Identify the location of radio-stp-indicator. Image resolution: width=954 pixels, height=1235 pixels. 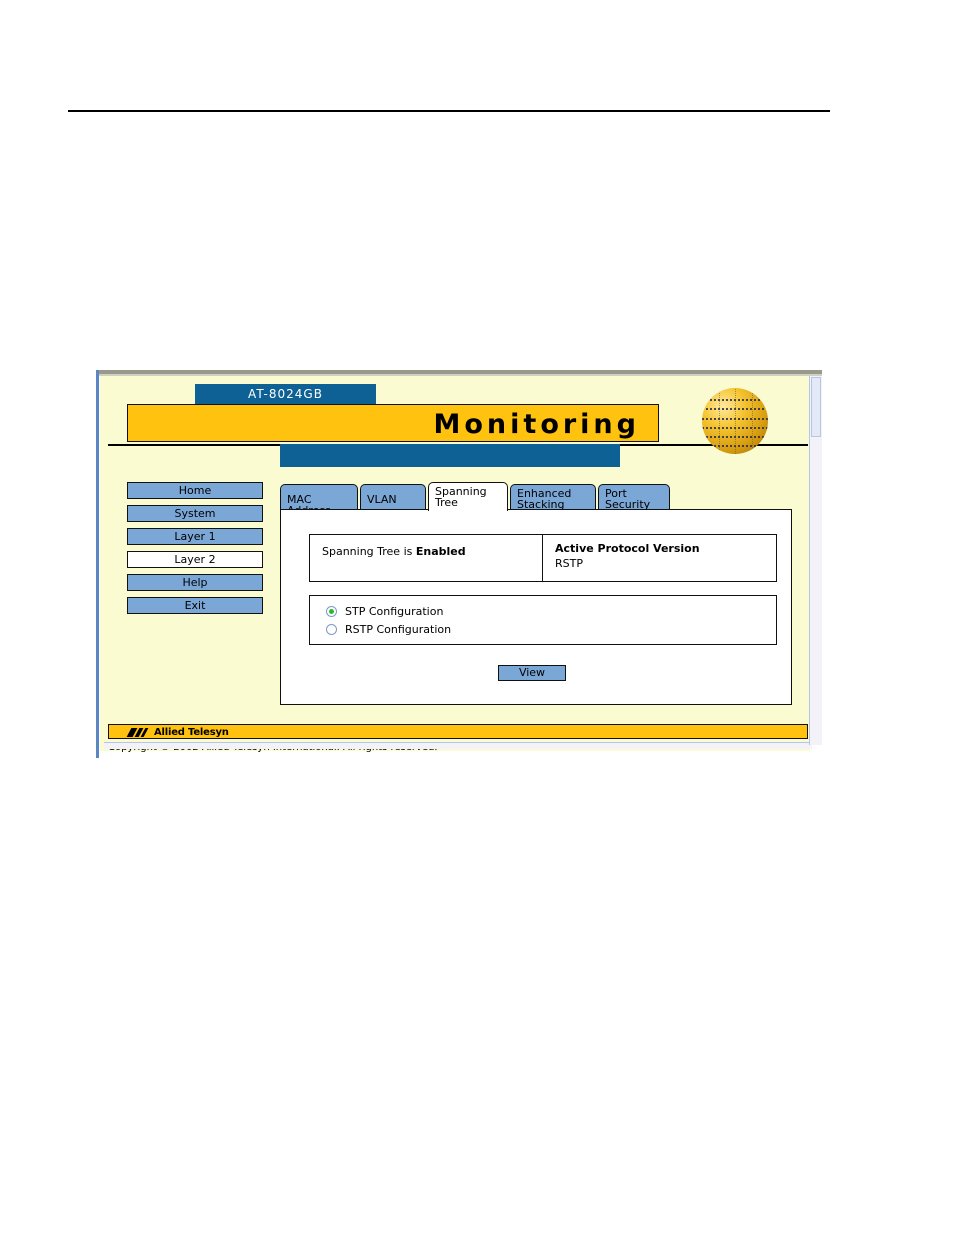
(331, 611).